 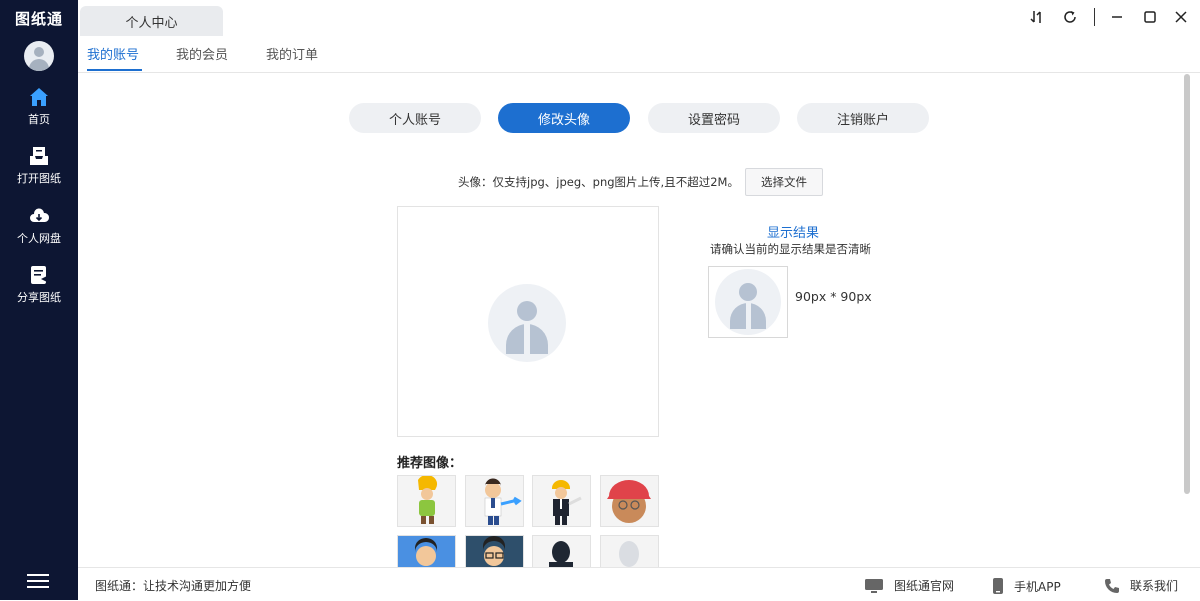 I want to click on status-bar: 图纸通：让技术沟通更加方便 图纸通官网 手机APP 联系我们, so click(x=639, y=584).